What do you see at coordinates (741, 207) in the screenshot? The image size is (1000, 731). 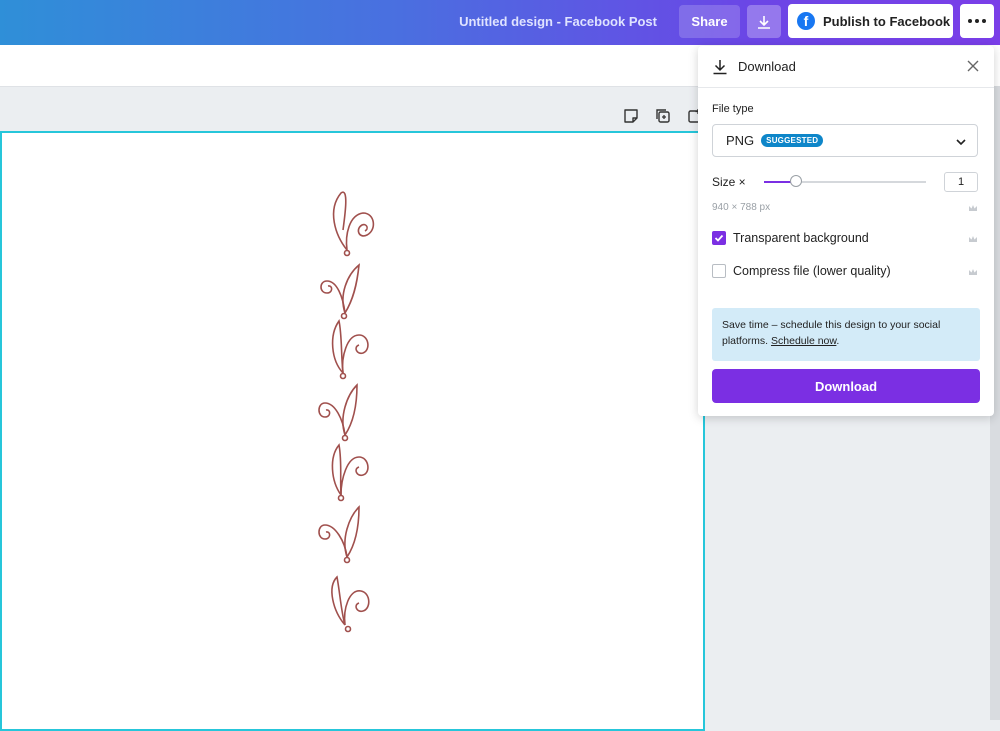 I see `dimensions-text: 940 × 788 px` at bounding box center [741, 207].